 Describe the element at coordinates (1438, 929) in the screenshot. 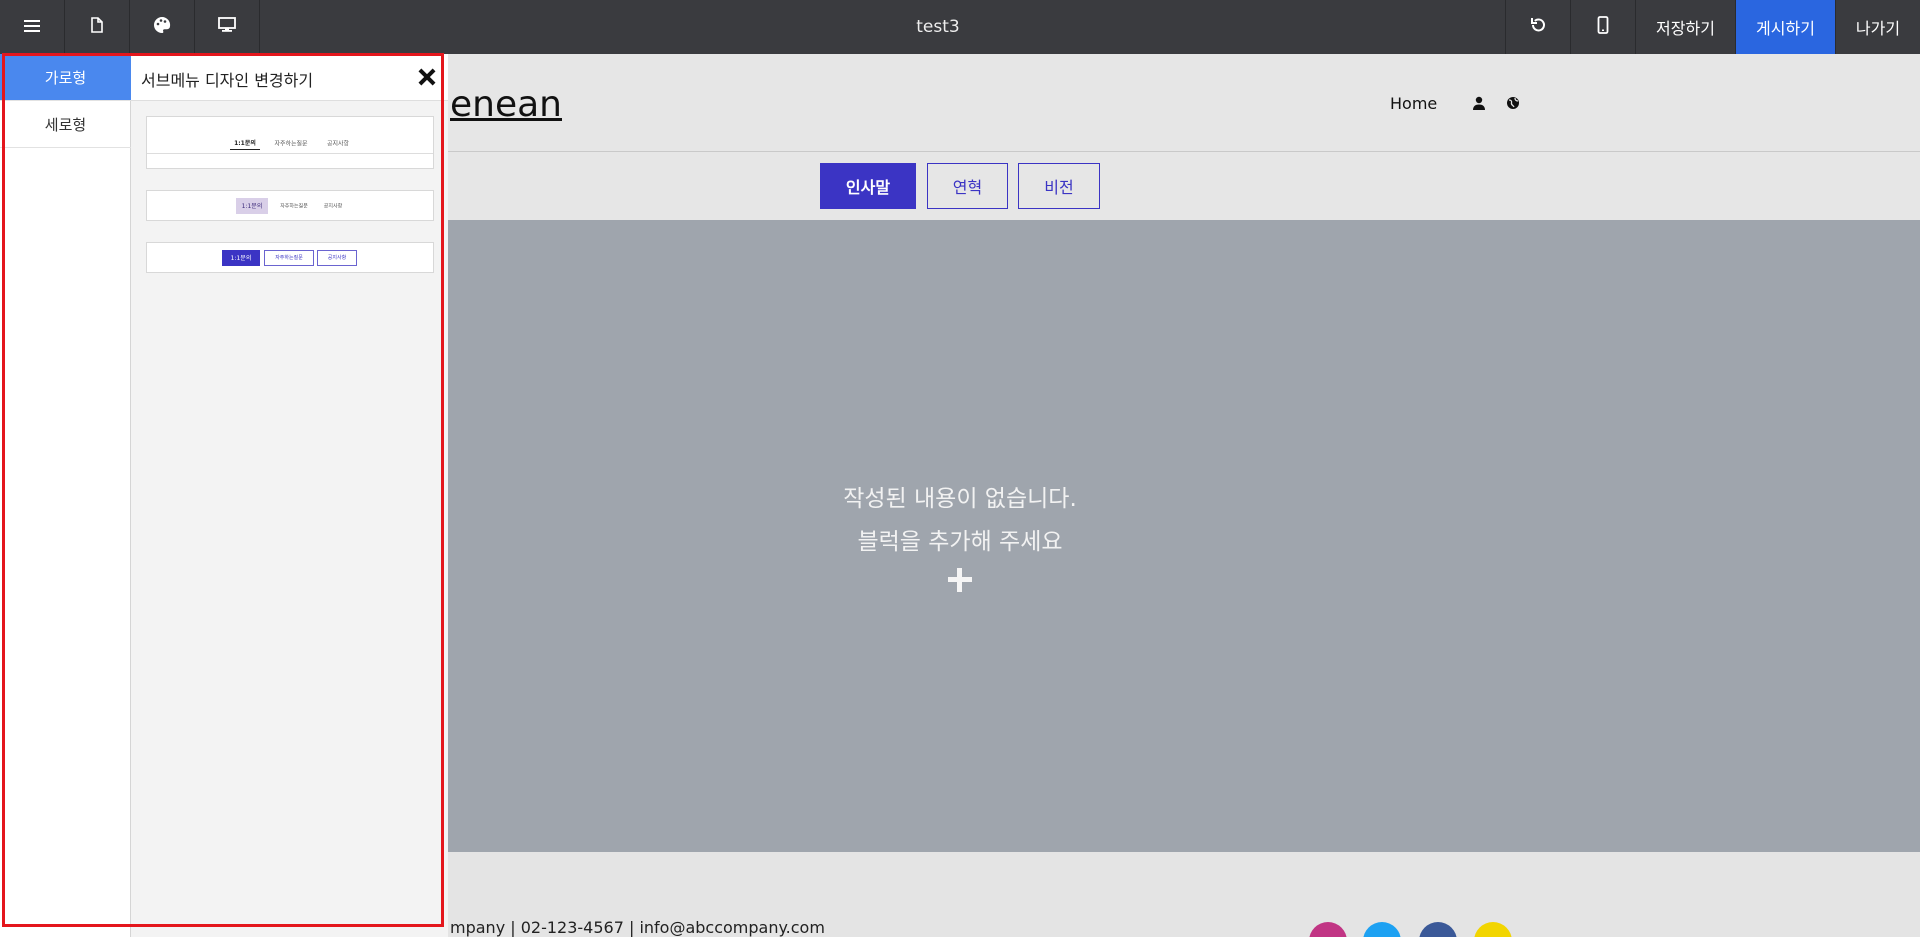

I see `facebook-icon` at that location.